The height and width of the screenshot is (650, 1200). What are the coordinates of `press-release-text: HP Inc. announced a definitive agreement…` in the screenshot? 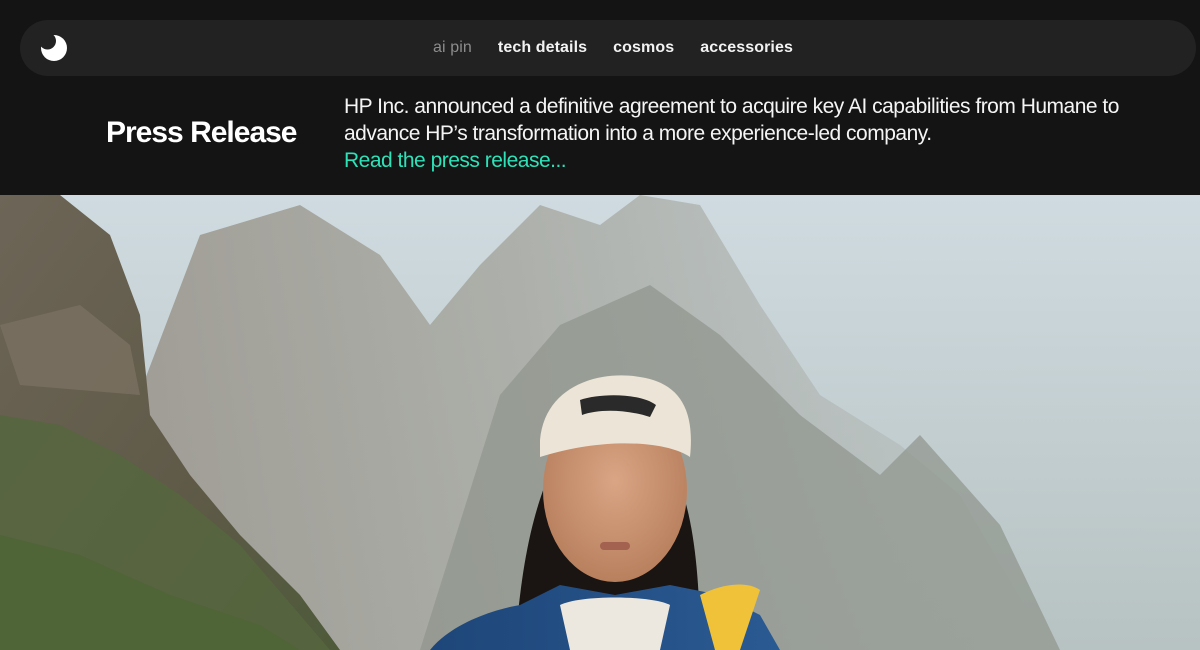 It's located at (759, 133).